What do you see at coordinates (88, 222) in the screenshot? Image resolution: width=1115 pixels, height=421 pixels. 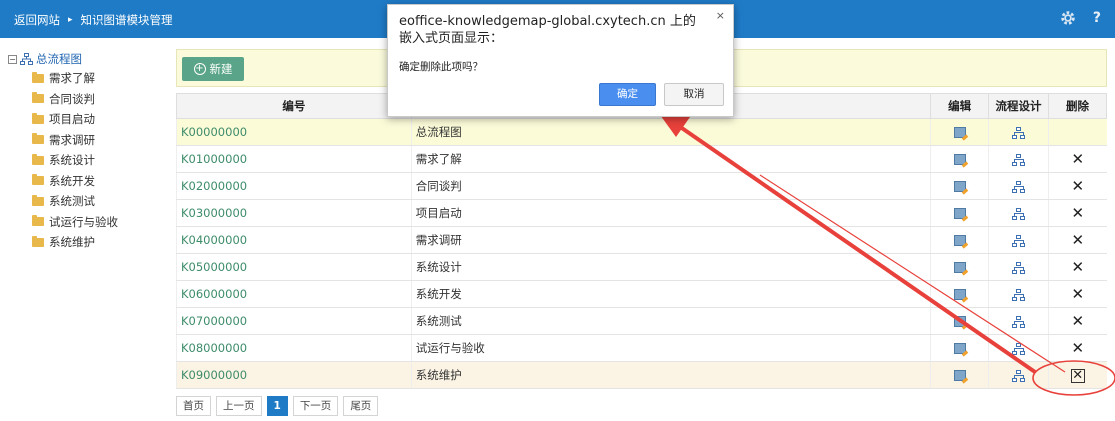 I see `tree-item: 试运行与验收` at bounding box center [88, 222].